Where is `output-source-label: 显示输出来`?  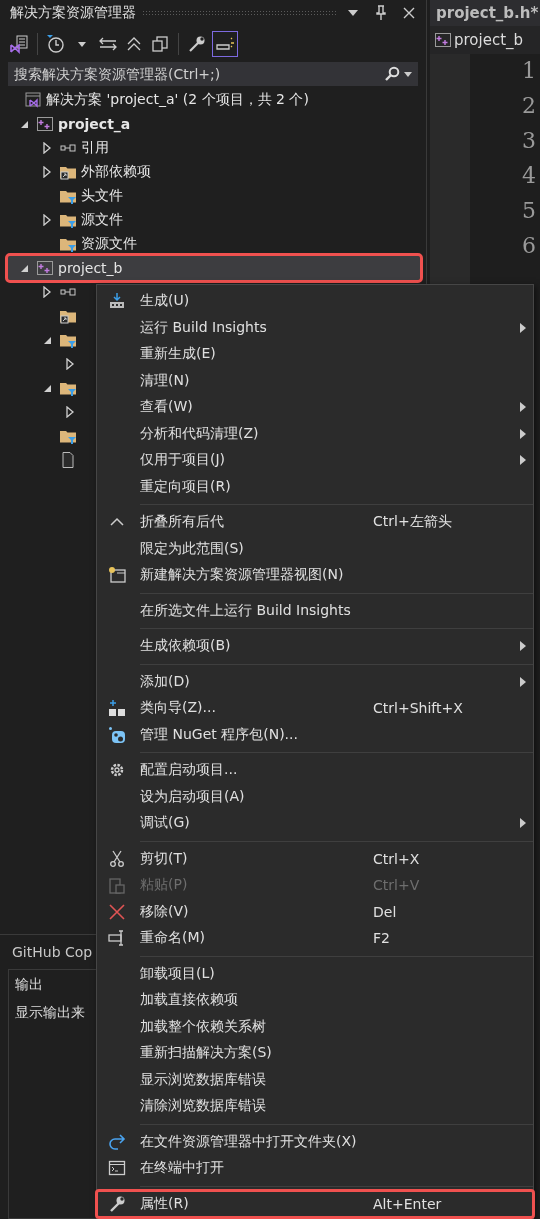 output-source-label: 显示输出来 is located at coordinates (50, 1013).